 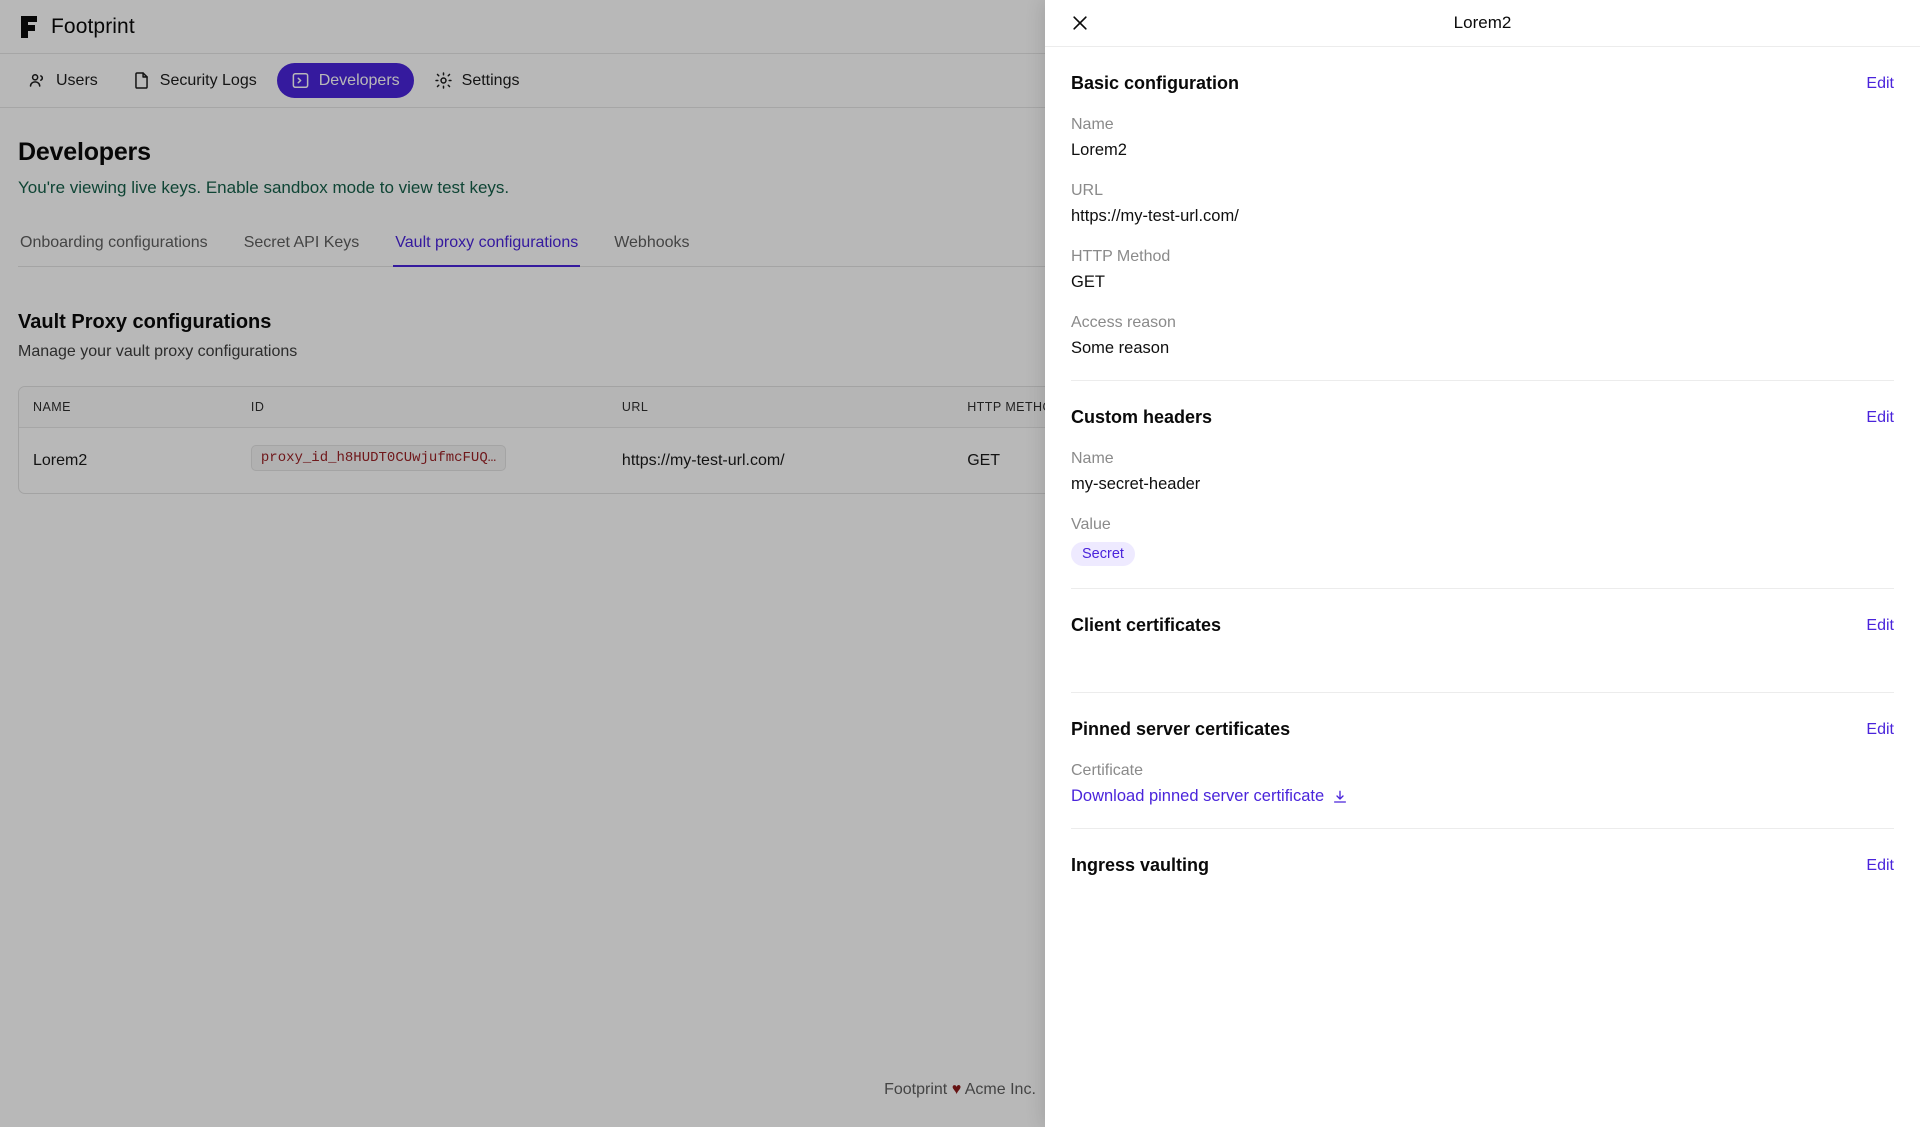 What do you see at coordinates (1482, 138) in the screenshot?
I see `field-name: Name Lorem2` at bounding box center [1482, 138].